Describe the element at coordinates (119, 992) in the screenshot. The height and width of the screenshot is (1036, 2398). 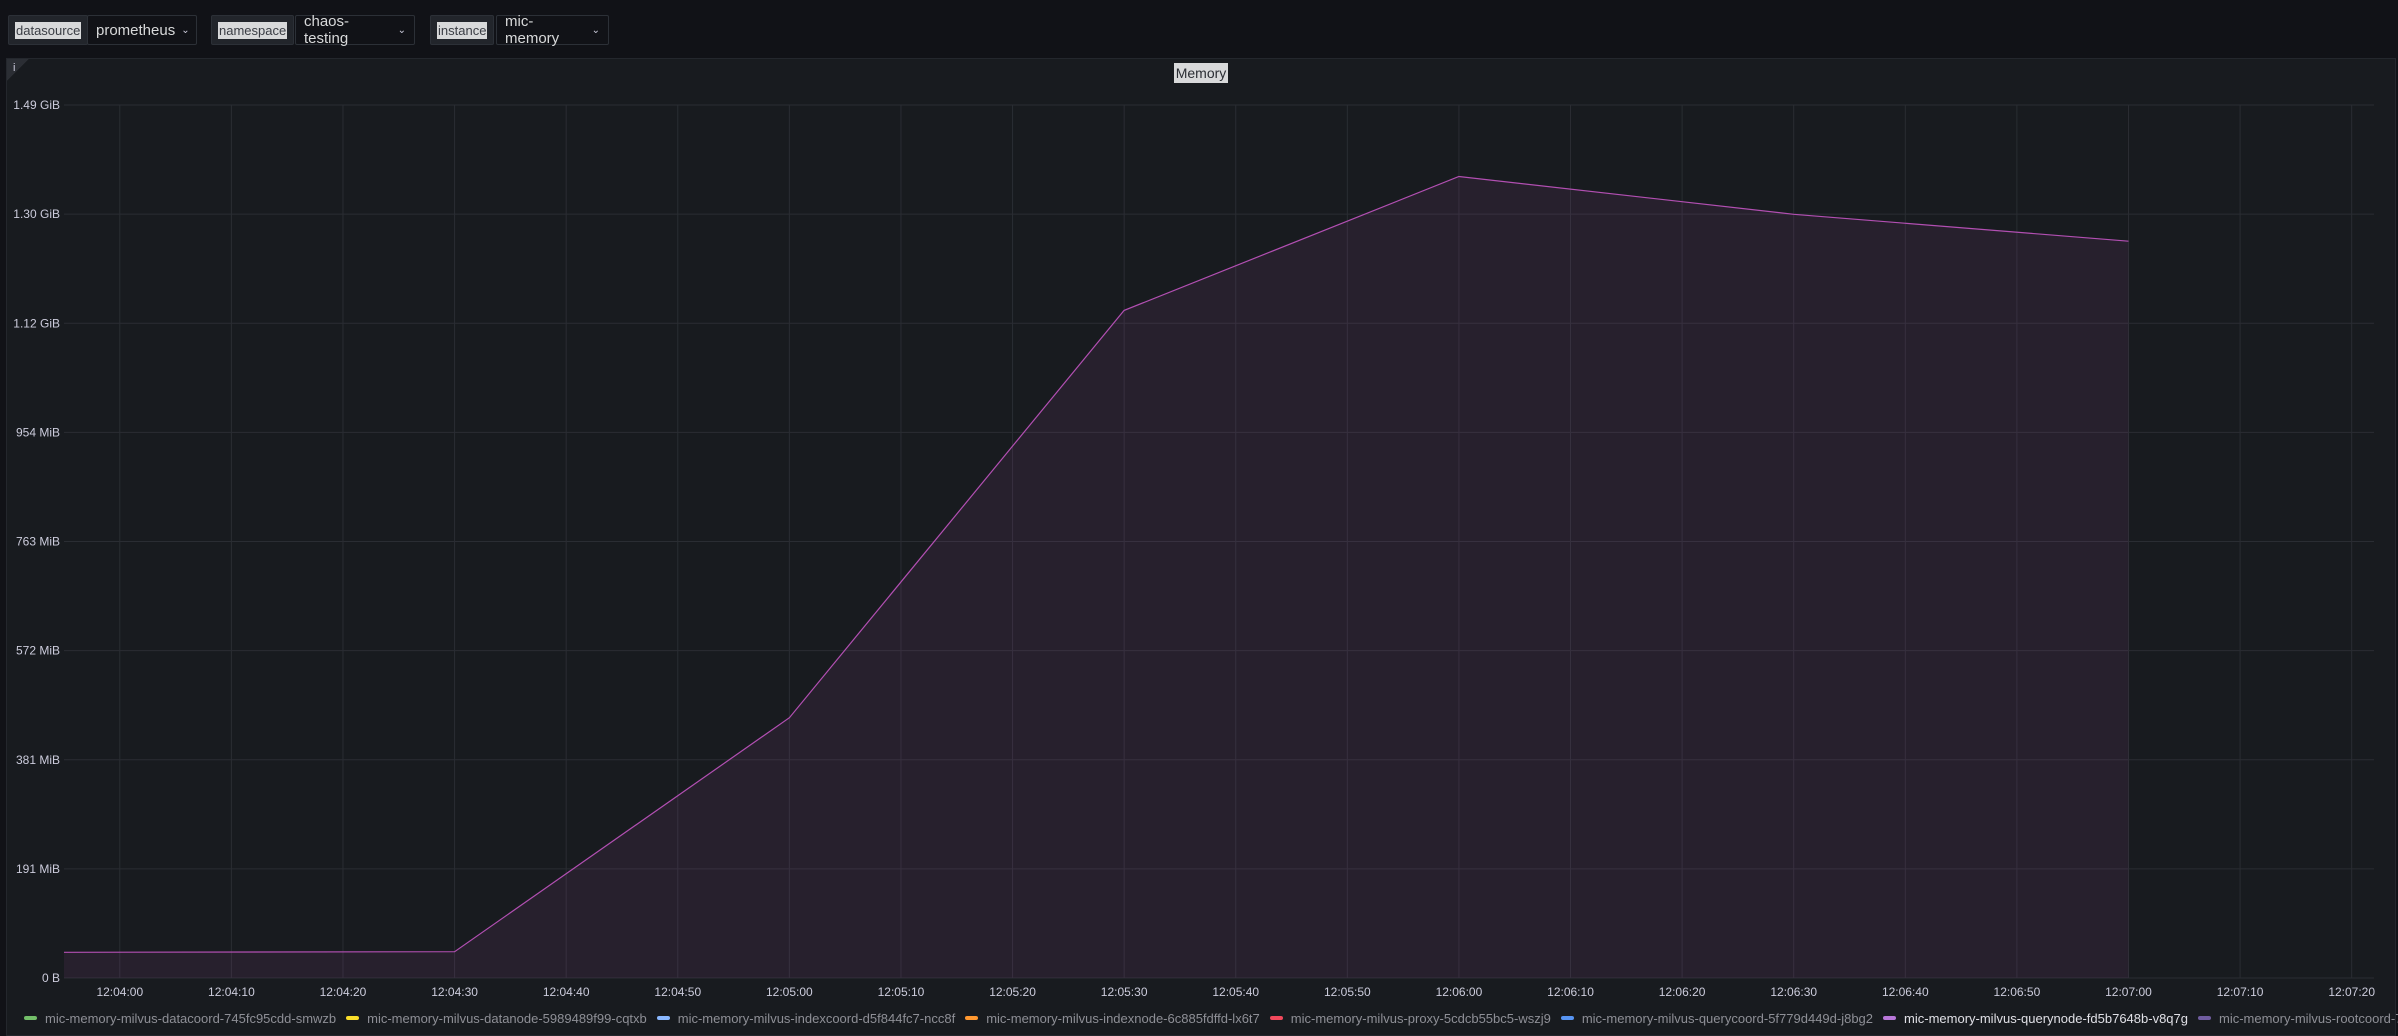
I see `x-tick-label: 12:04:00` at that location.